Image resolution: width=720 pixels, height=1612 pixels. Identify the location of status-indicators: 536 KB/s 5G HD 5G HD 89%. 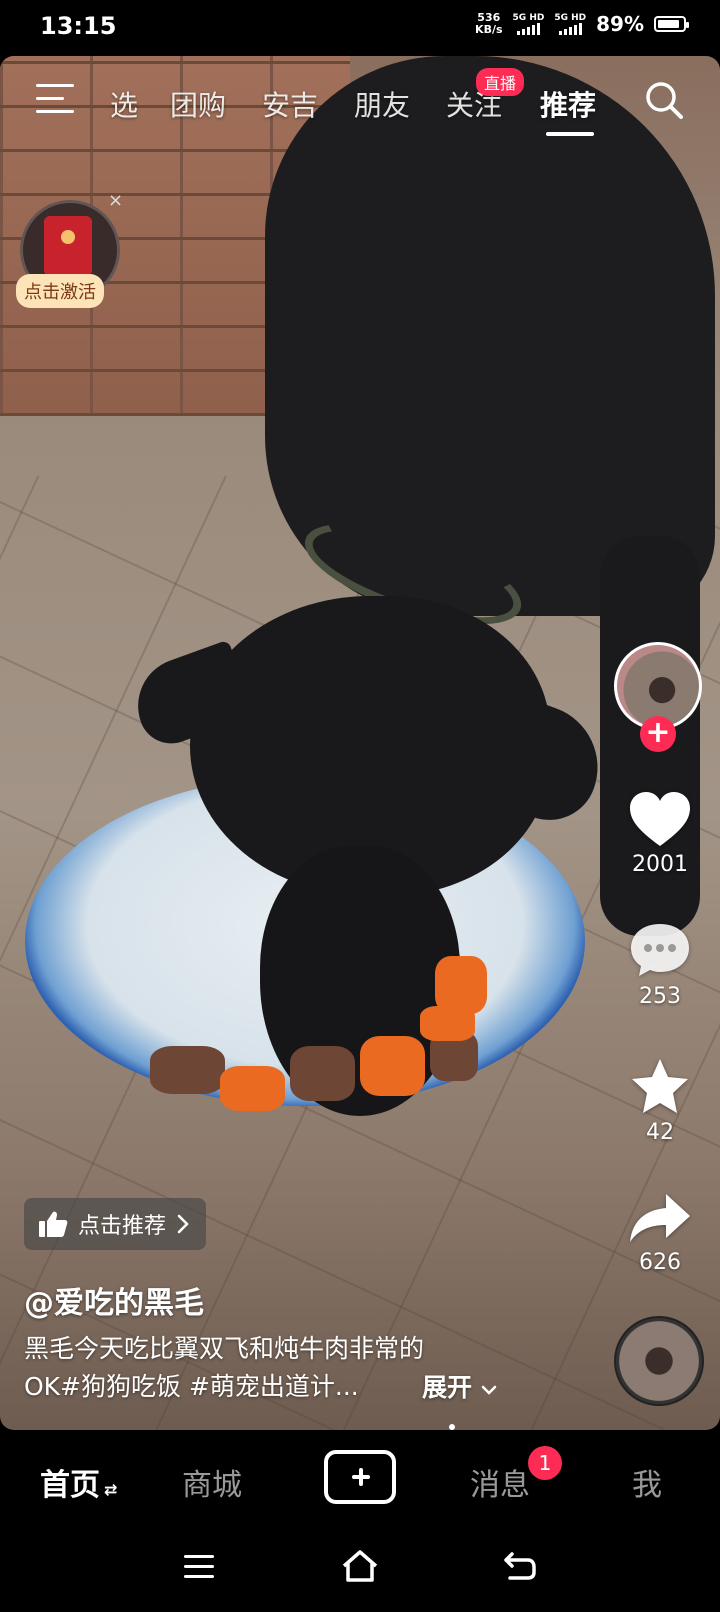
(582, 24).